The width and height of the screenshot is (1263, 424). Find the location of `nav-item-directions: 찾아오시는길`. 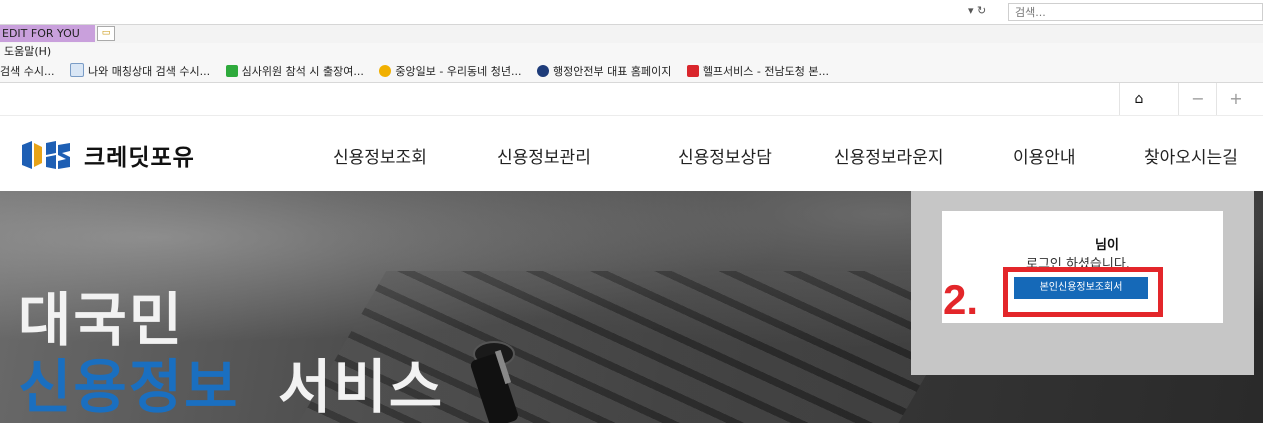

nav-item-directions: 찾아오시는길 is located at coordinates (1191, 155).